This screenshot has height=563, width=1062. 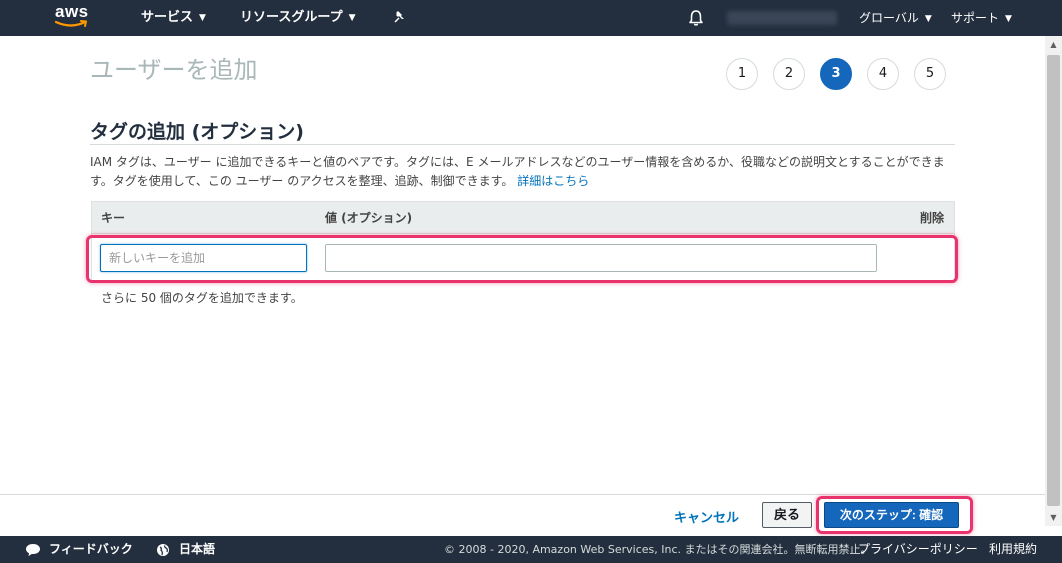 I want to click on cancel-link: キャンセル, so click(x=706, y=516).